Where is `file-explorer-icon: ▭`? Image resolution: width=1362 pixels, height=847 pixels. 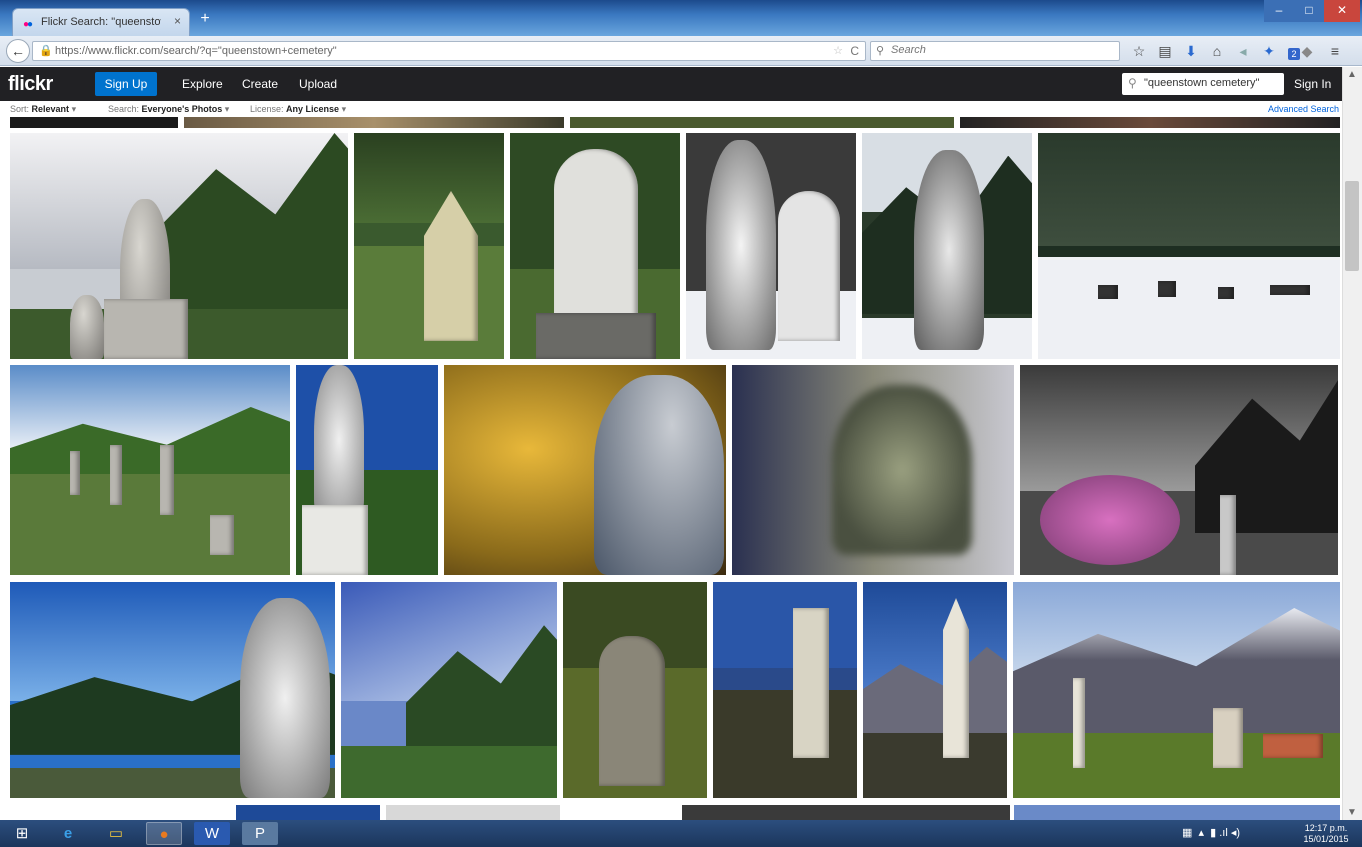 file-explorer-icon: ▭ is located at coordinates (116, 833).